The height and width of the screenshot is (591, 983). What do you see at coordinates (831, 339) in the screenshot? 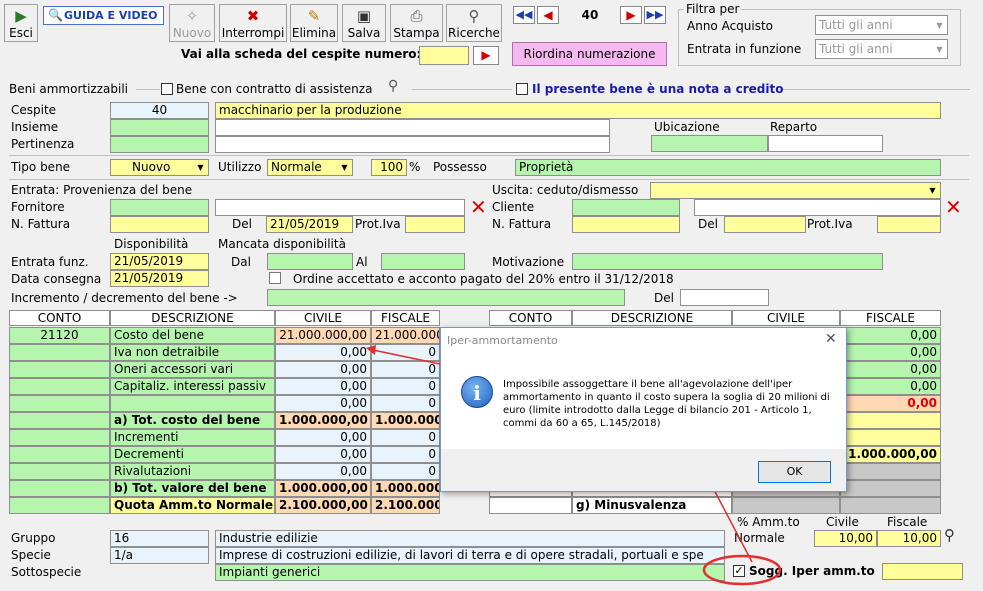
I see `close-icon: ✕` at bounding box center [831, 339].